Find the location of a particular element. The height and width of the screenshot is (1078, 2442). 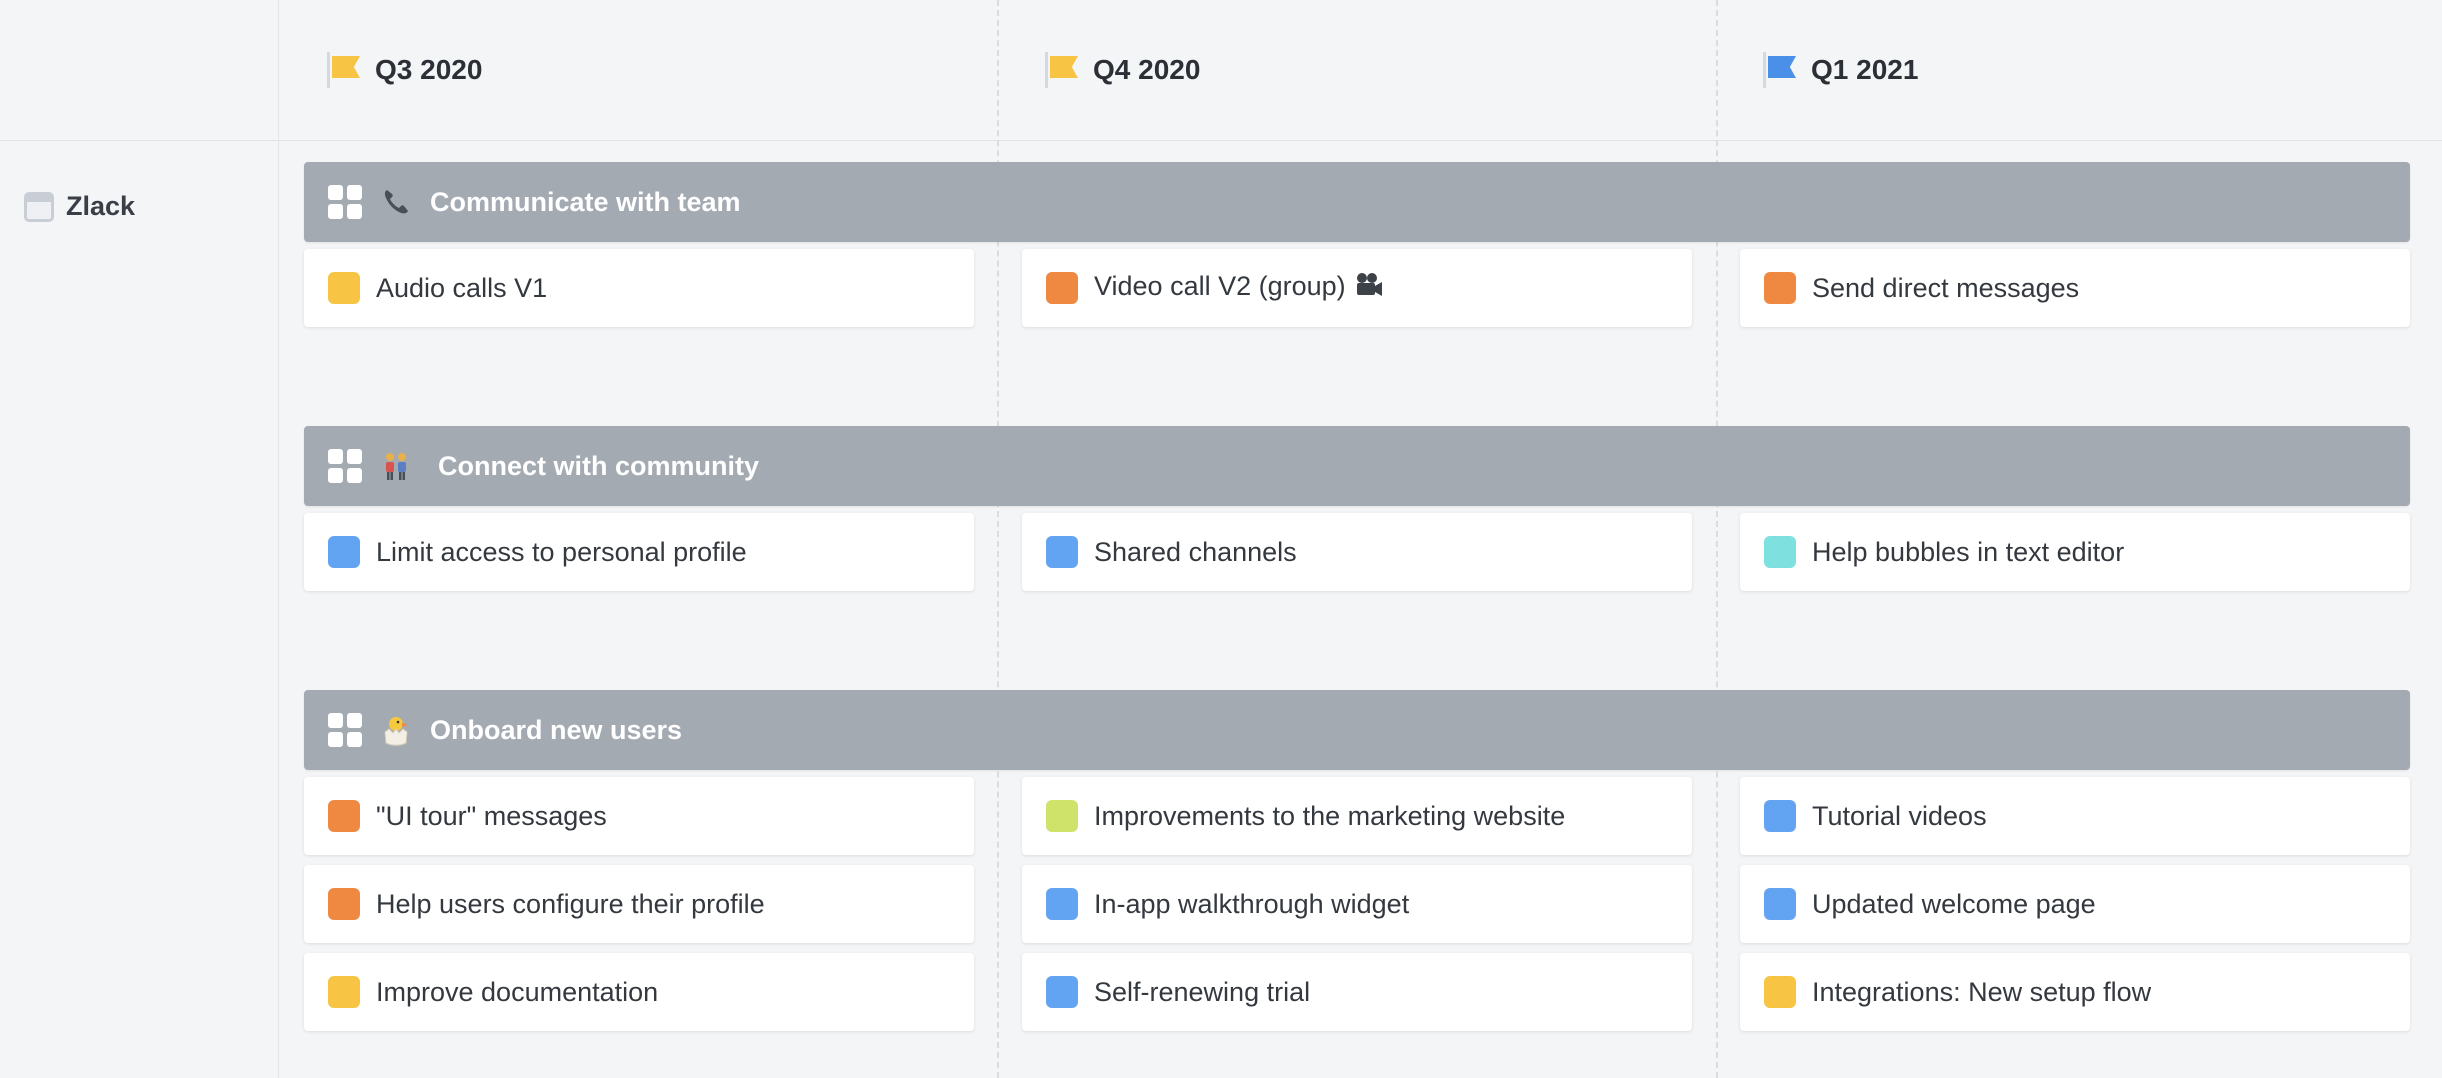

feature-label: Audio calls V1 is located at coordinates (462, 287).